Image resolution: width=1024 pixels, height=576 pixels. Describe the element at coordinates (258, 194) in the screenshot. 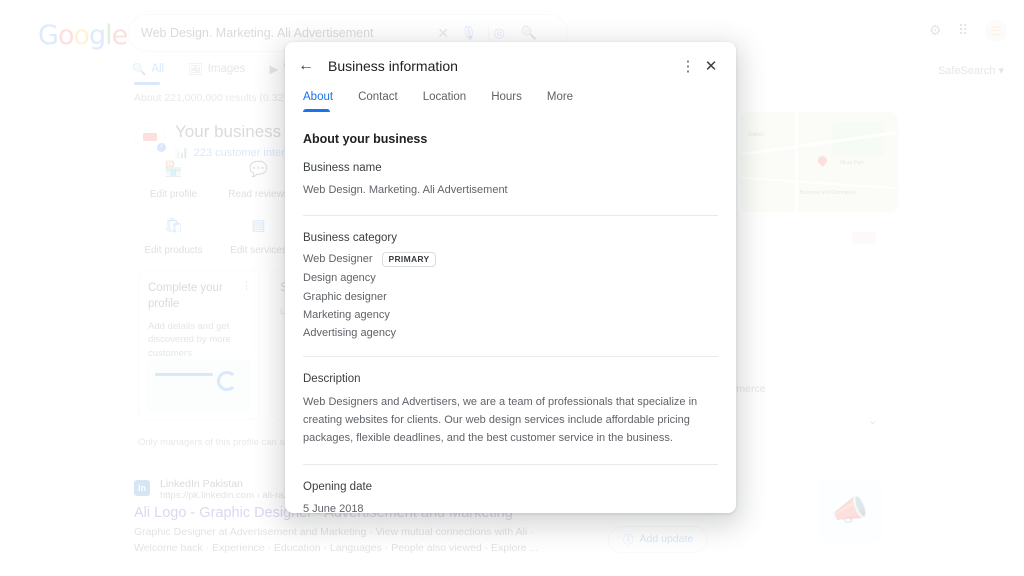

I see `quick-action-label: Read reviews` at that location.